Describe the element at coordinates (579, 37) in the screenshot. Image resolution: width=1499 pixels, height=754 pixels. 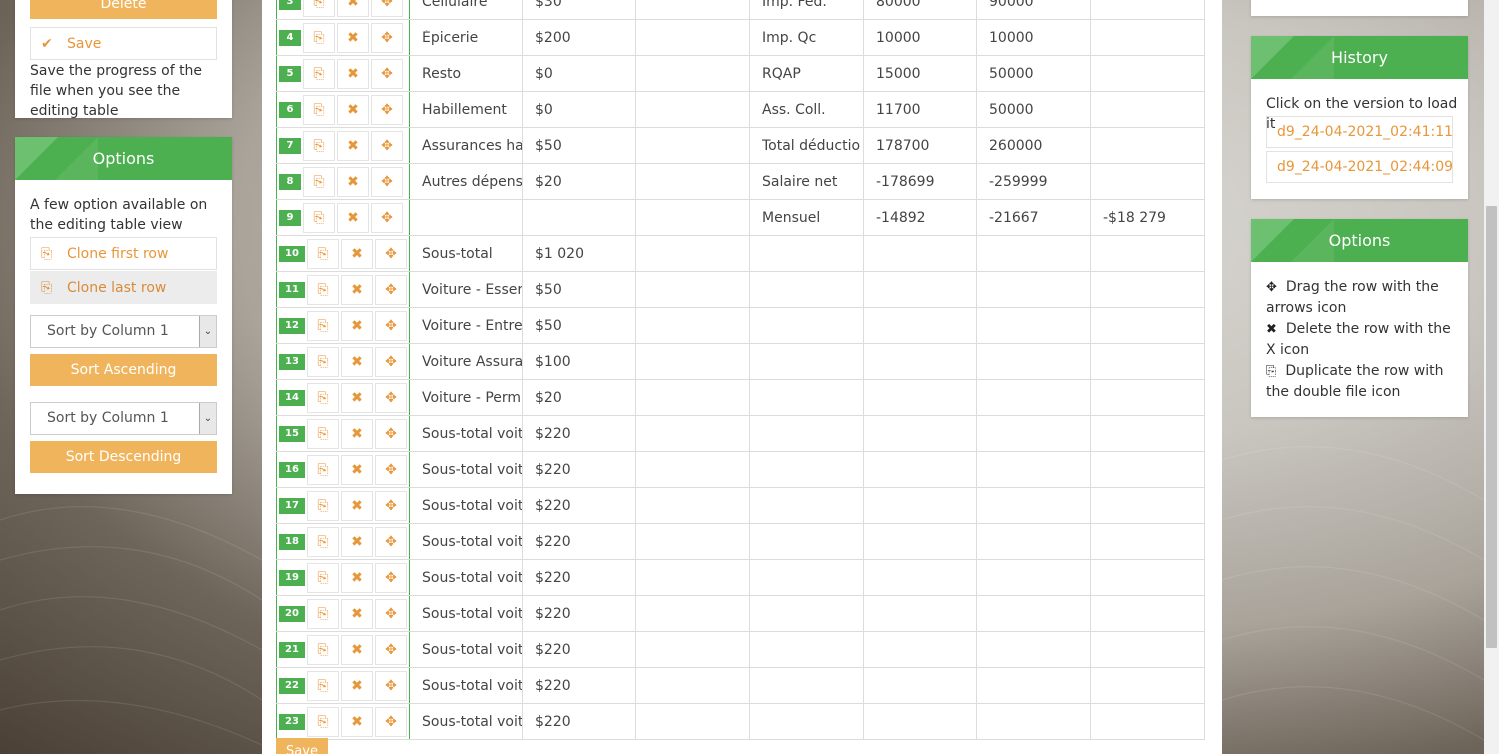
I see `table-cell: $200` at that location.